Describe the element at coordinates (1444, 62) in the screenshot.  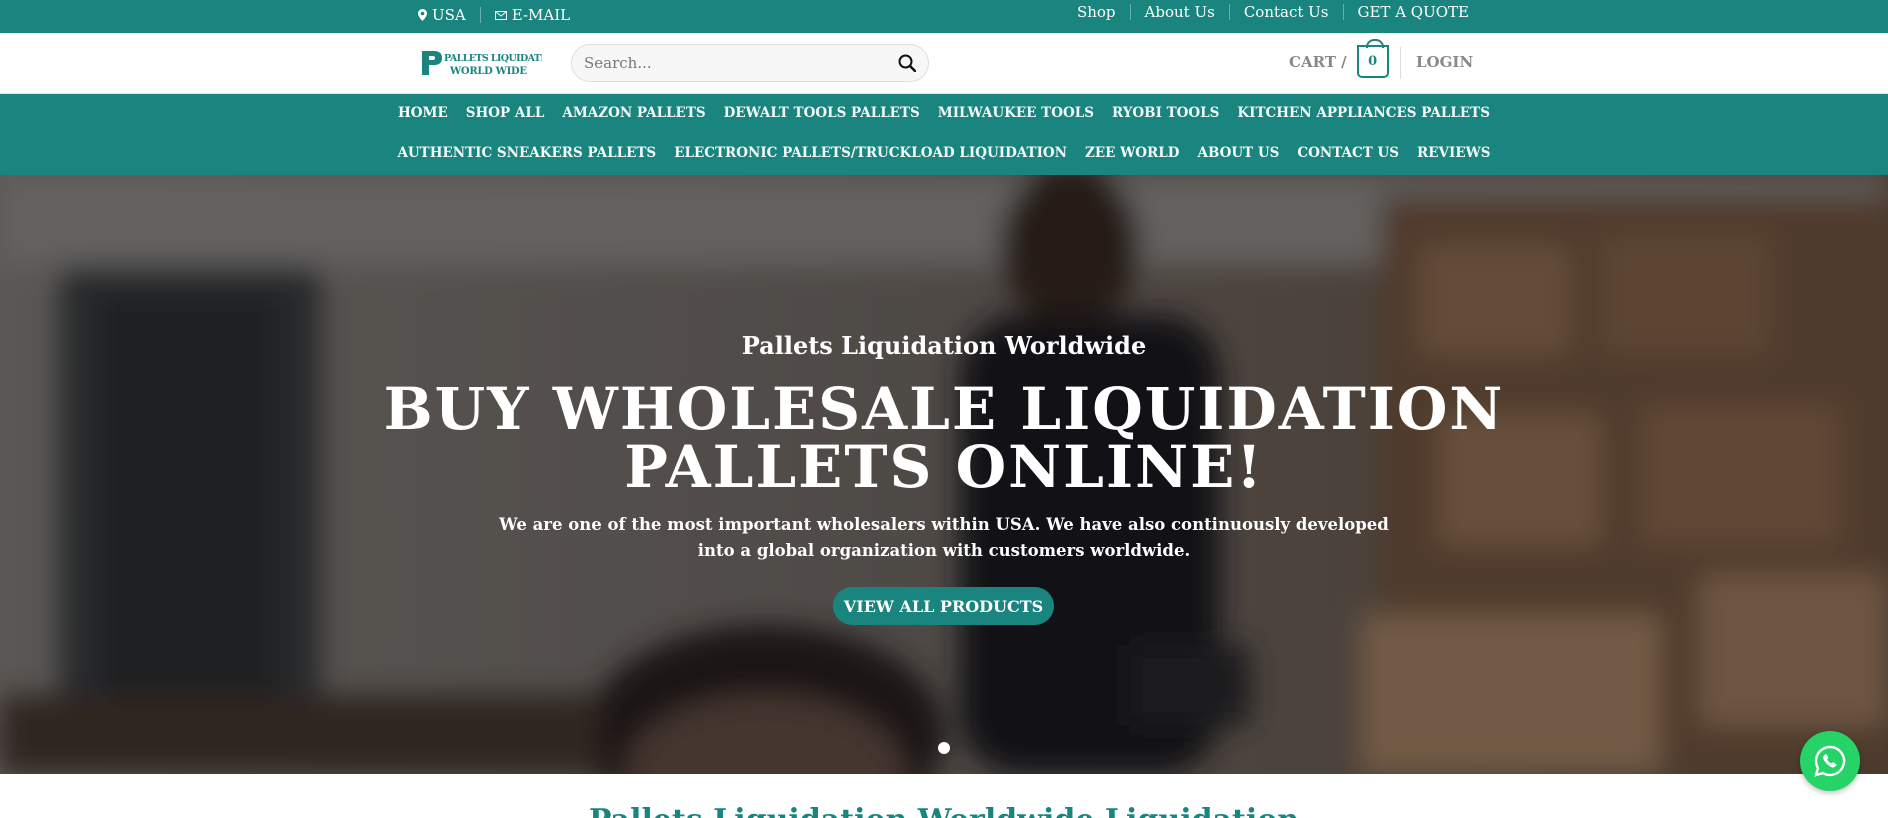
I see `login-link: LOGIN` at that location.